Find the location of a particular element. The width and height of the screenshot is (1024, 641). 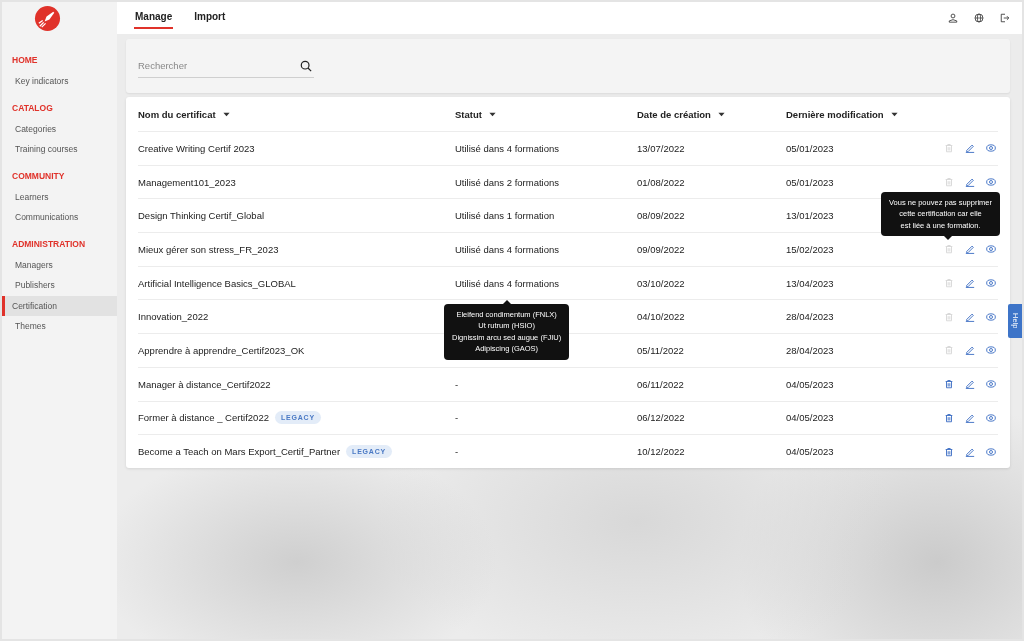

nav-item: Key indicators is located at coordinates (59, 81).